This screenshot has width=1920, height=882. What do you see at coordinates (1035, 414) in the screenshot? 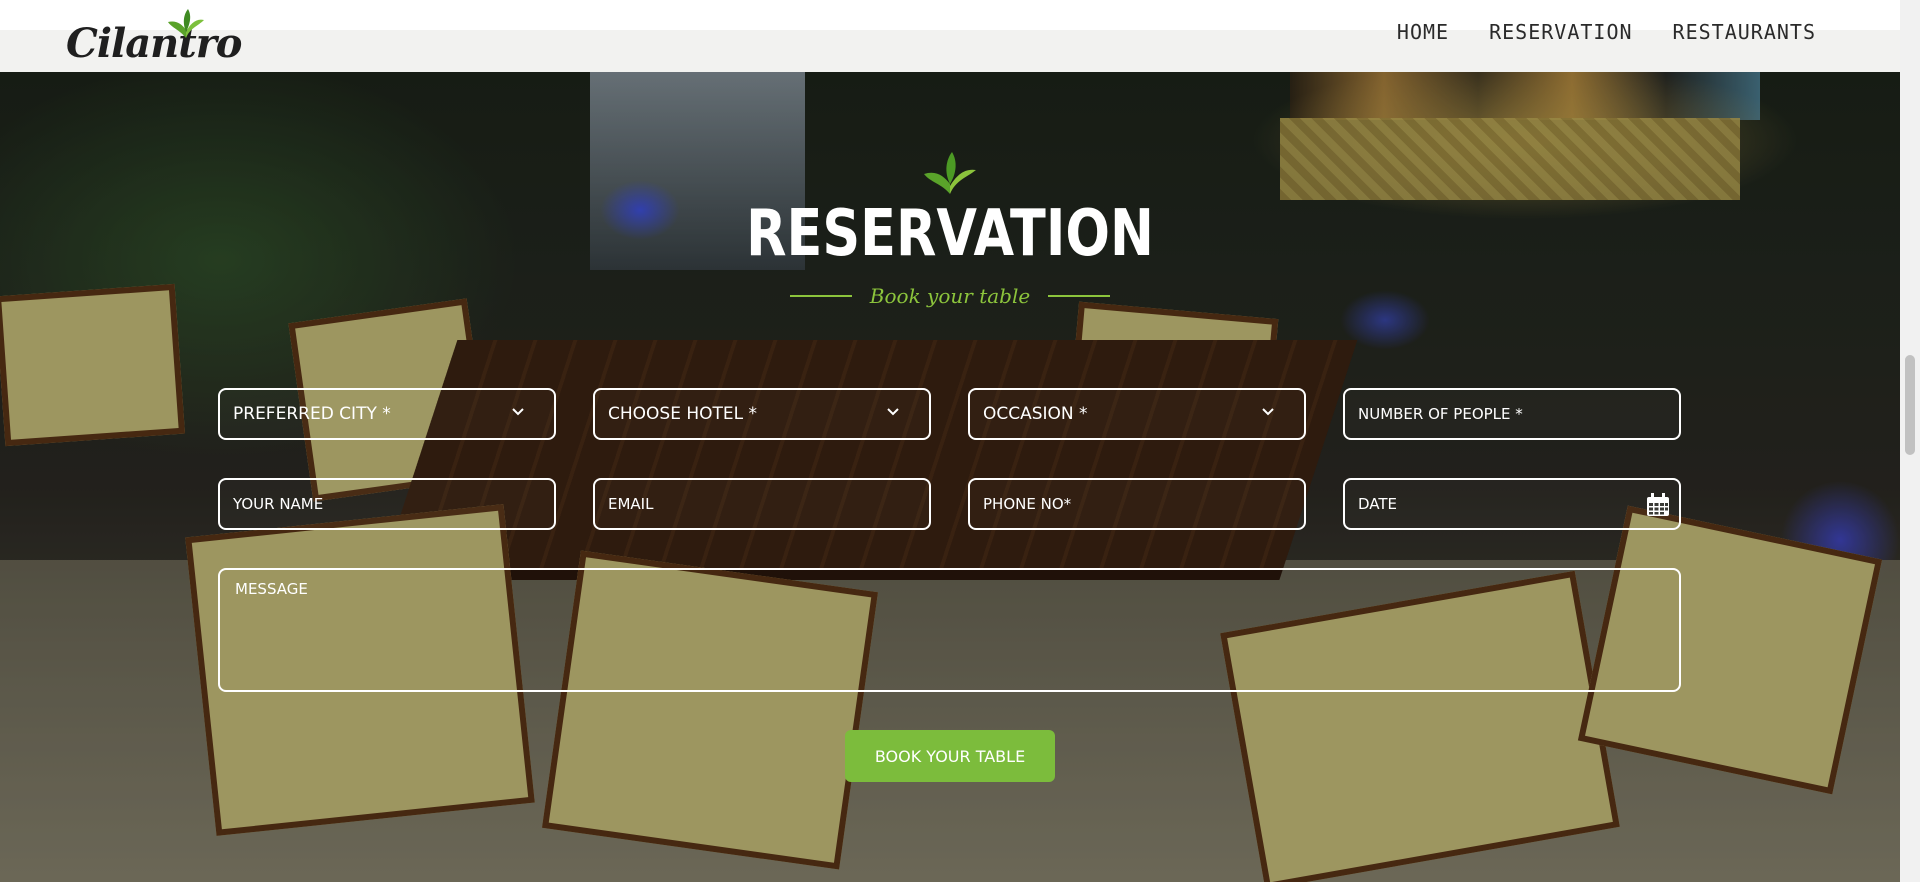
I see `occasion-label: OCCASION *` at bounding box center [1035, 414].